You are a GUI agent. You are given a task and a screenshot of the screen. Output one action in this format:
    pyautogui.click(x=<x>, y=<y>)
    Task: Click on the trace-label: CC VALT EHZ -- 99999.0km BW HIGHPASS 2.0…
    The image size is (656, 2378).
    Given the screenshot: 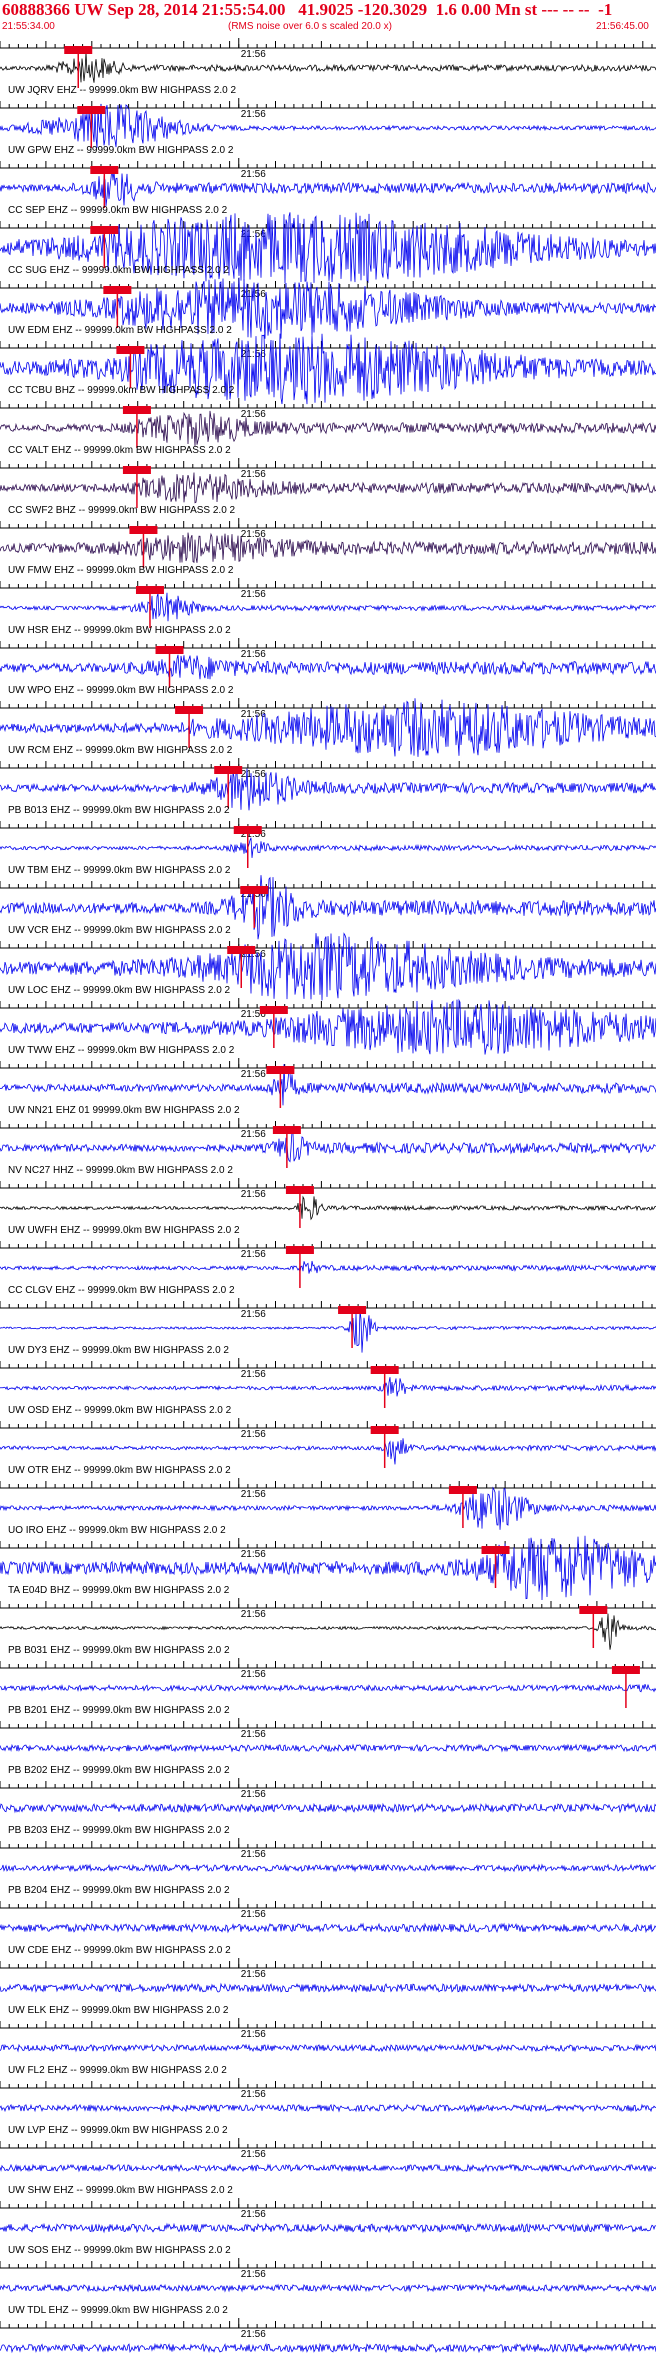 What is the action you would take?
    pyautogui.click(x=119, y=450)
    